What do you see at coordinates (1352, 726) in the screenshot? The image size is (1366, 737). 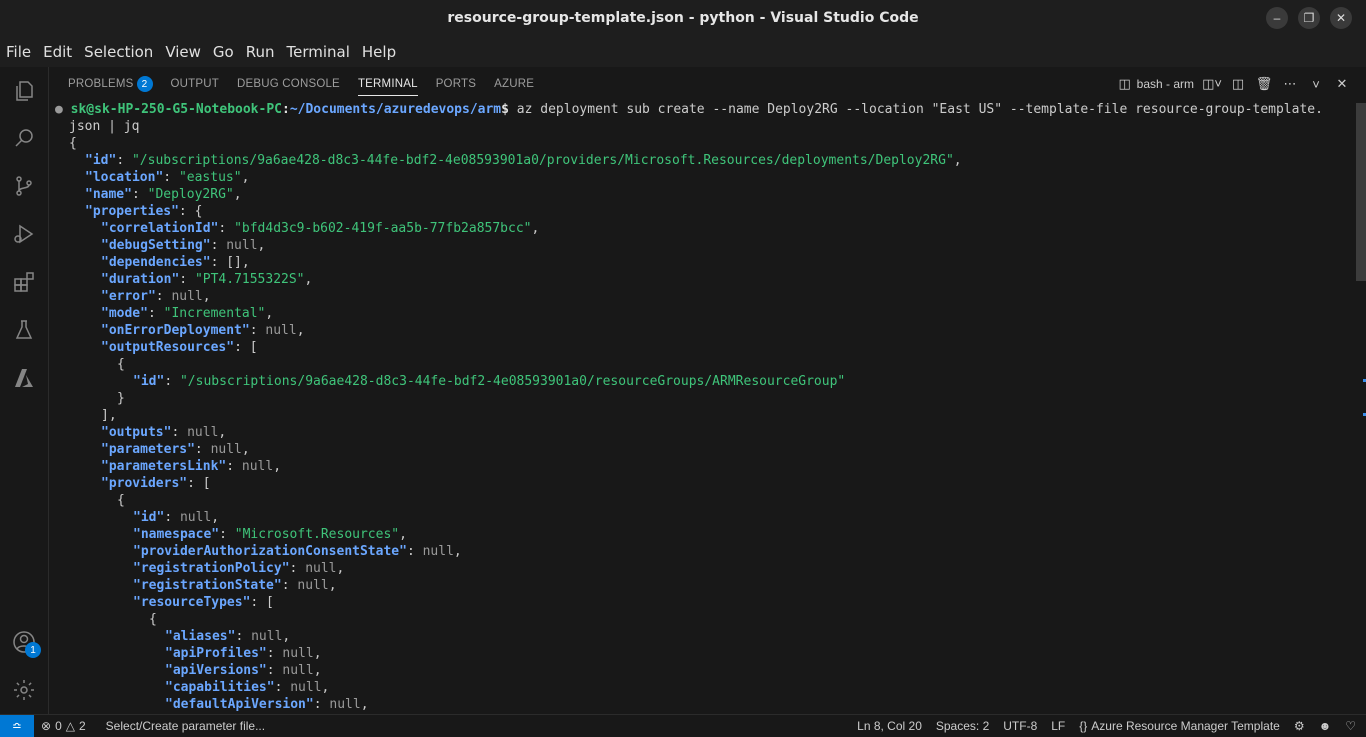 I see `notifications-bell-icon: ♡` at bounding box center [1352, 726].